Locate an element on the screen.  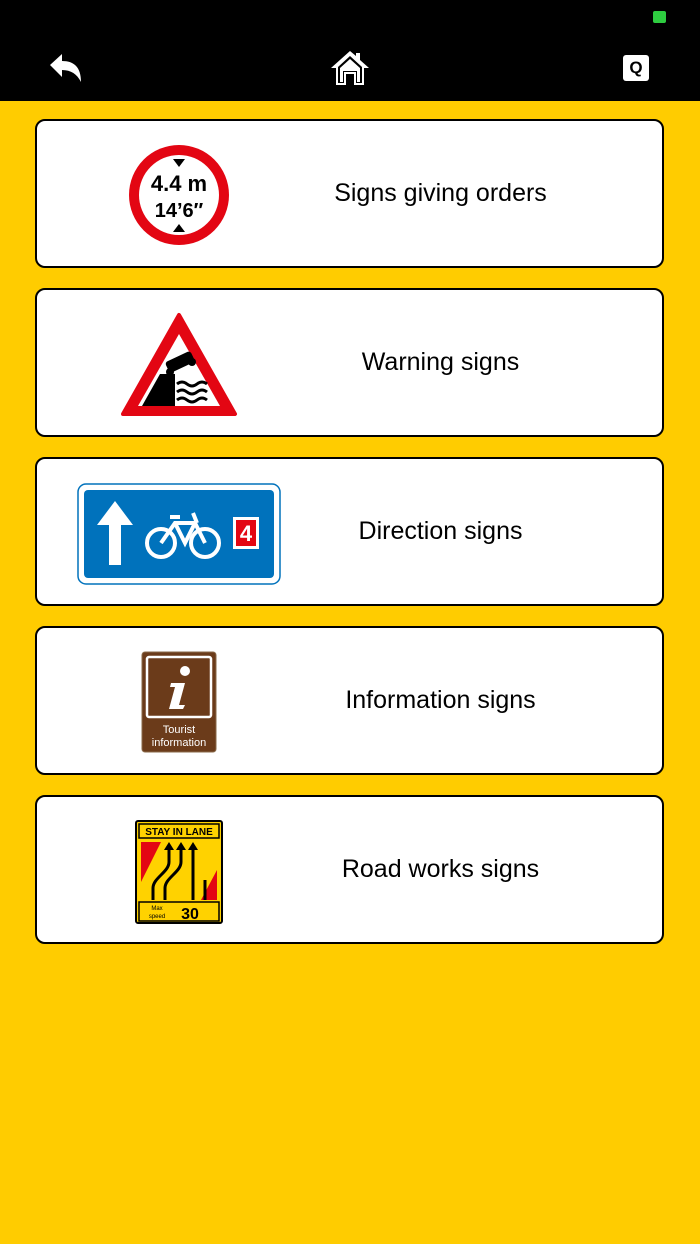
category-label: Signs giving orders is located at coordinates (440, 193).